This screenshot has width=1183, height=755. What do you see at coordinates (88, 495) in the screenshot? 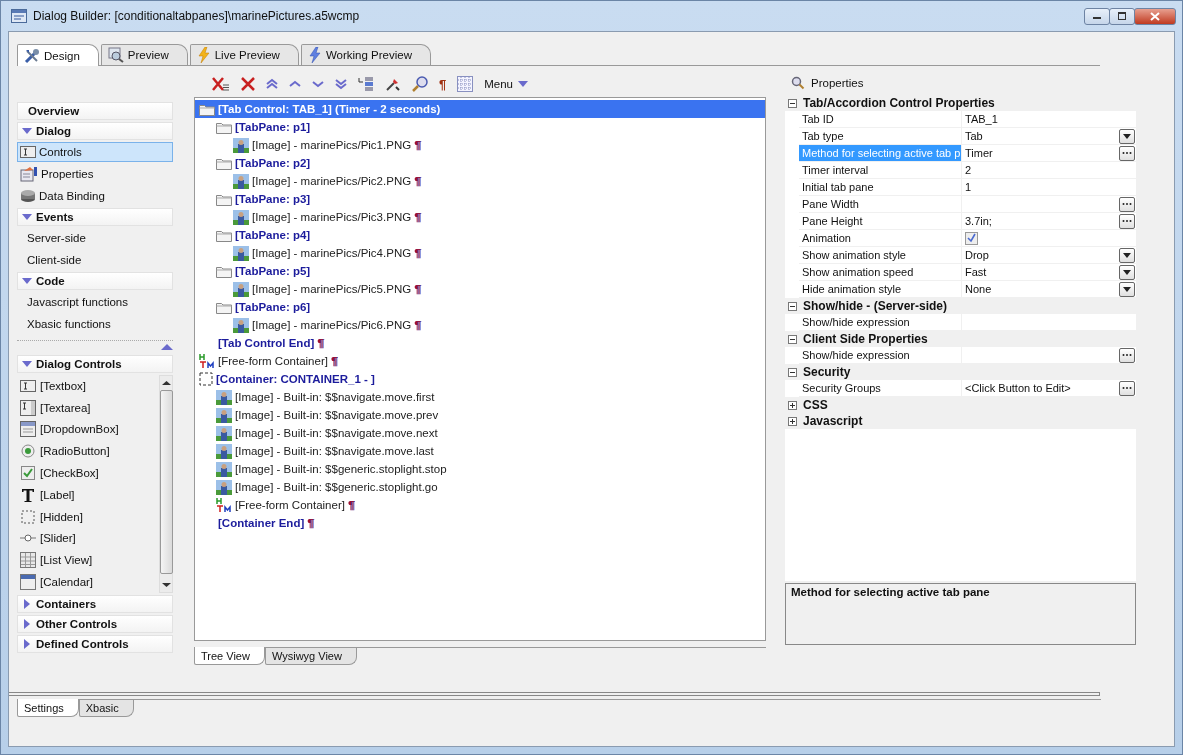
I see `palette-item: [Label]` at bounding box center [88, 495].